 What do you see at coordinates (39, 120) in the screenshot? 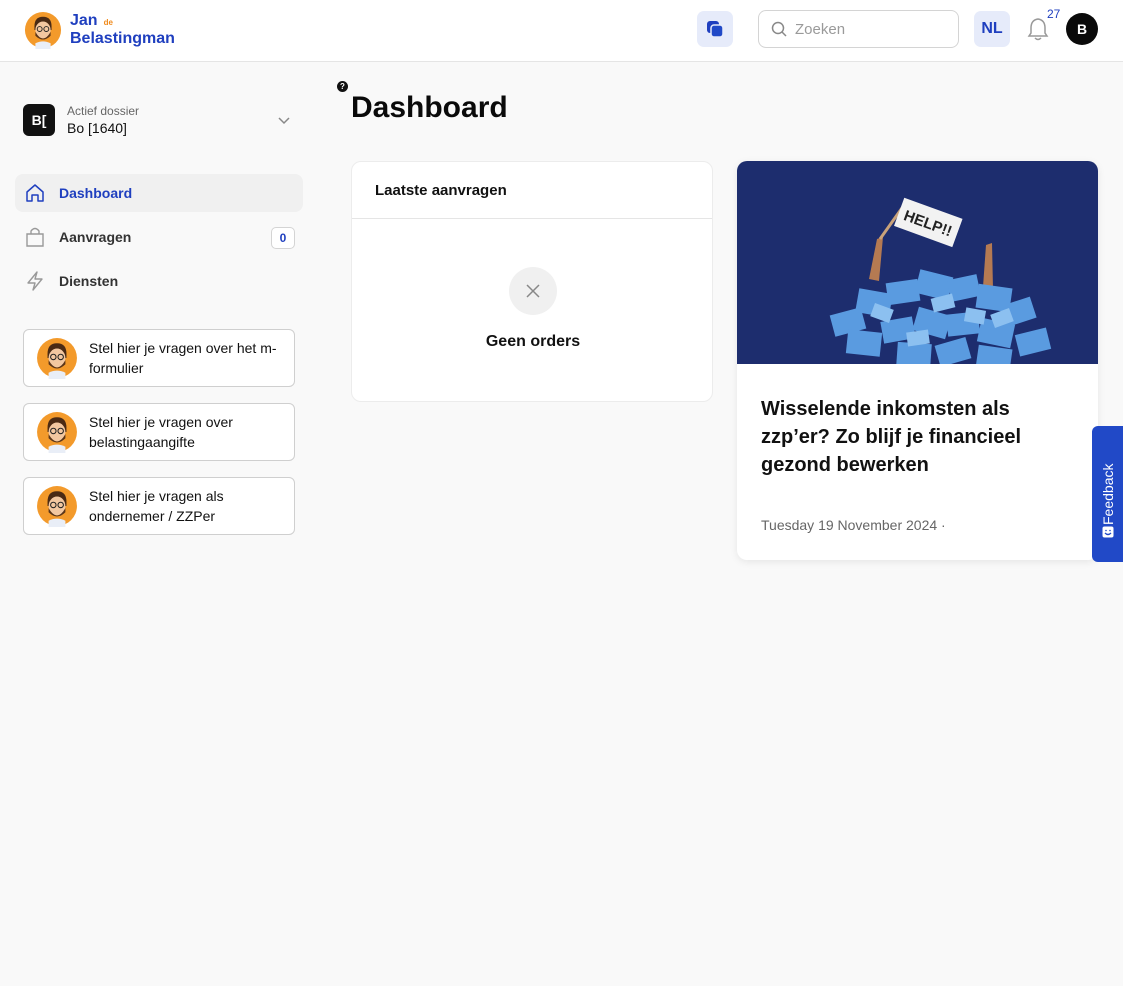
I see `dossier-badge: B[` at bounding box center [39, 120].